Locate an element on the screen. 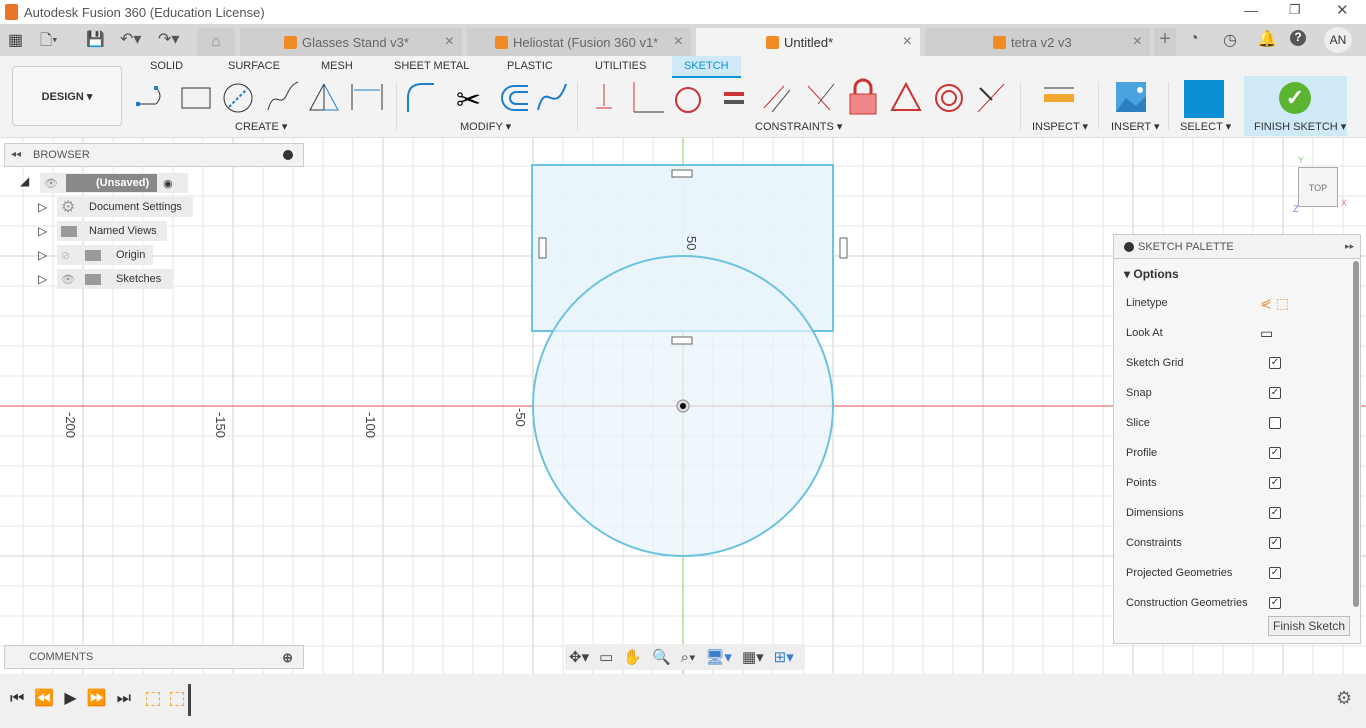 This screenshot has width=1366, height=728. restore-button: ❐ is located at coordinates (1295, 10).